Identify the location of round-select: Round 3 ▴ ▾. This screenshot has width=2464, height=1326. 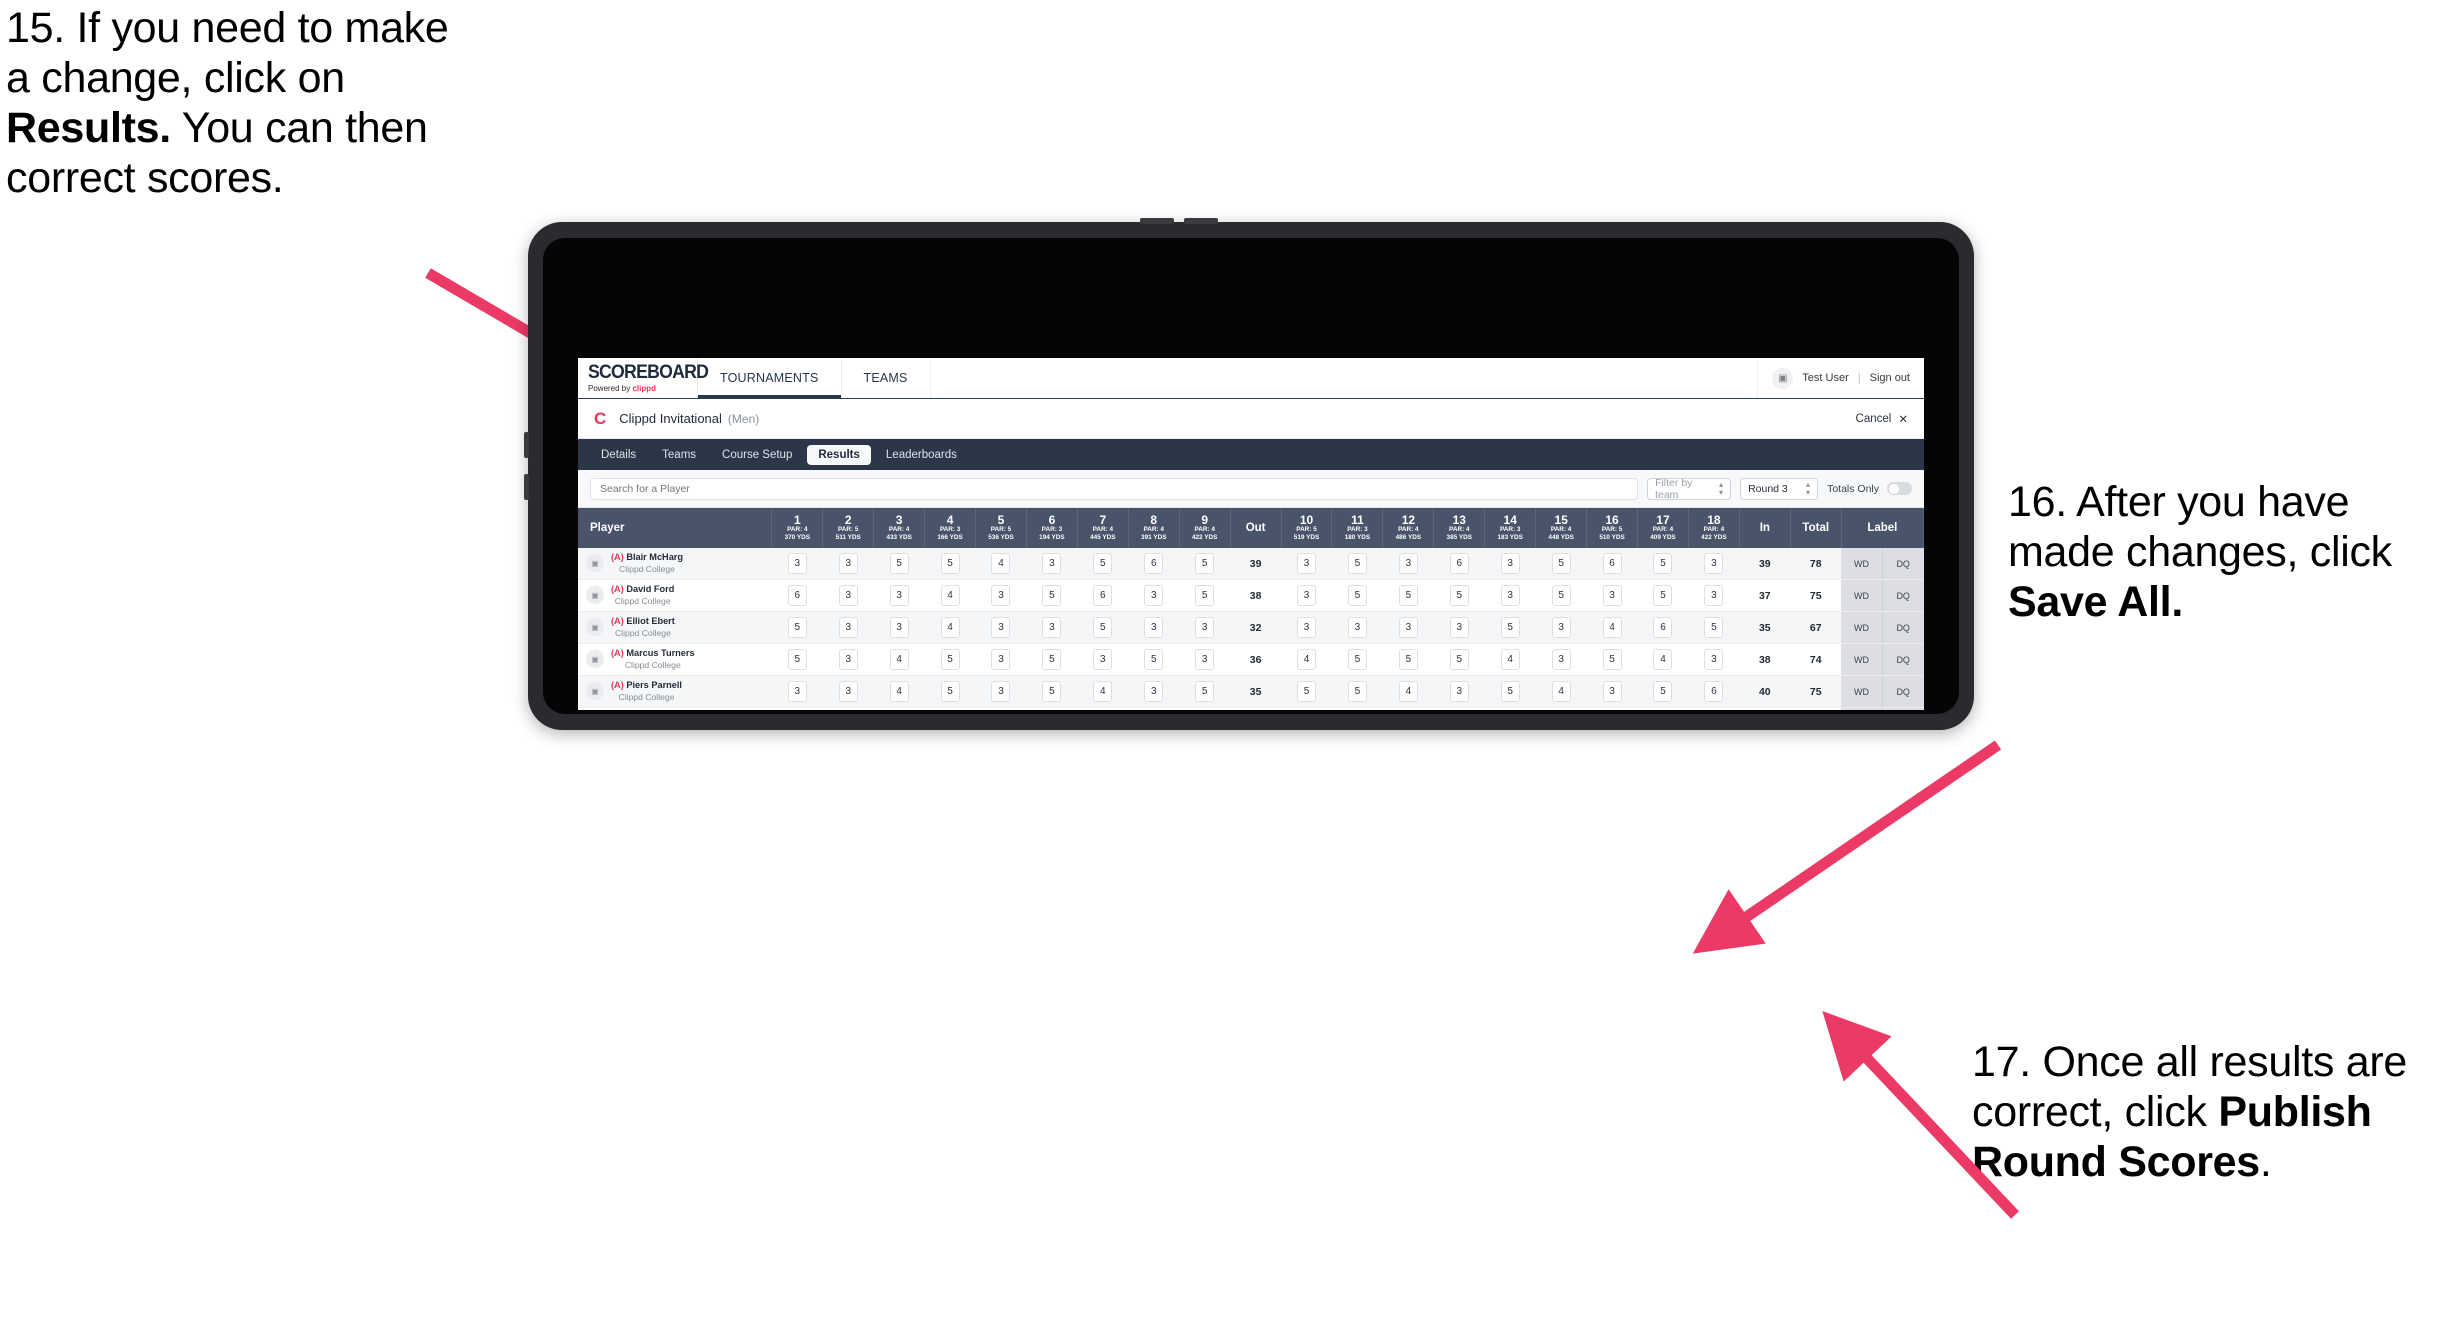
(1779, 488).